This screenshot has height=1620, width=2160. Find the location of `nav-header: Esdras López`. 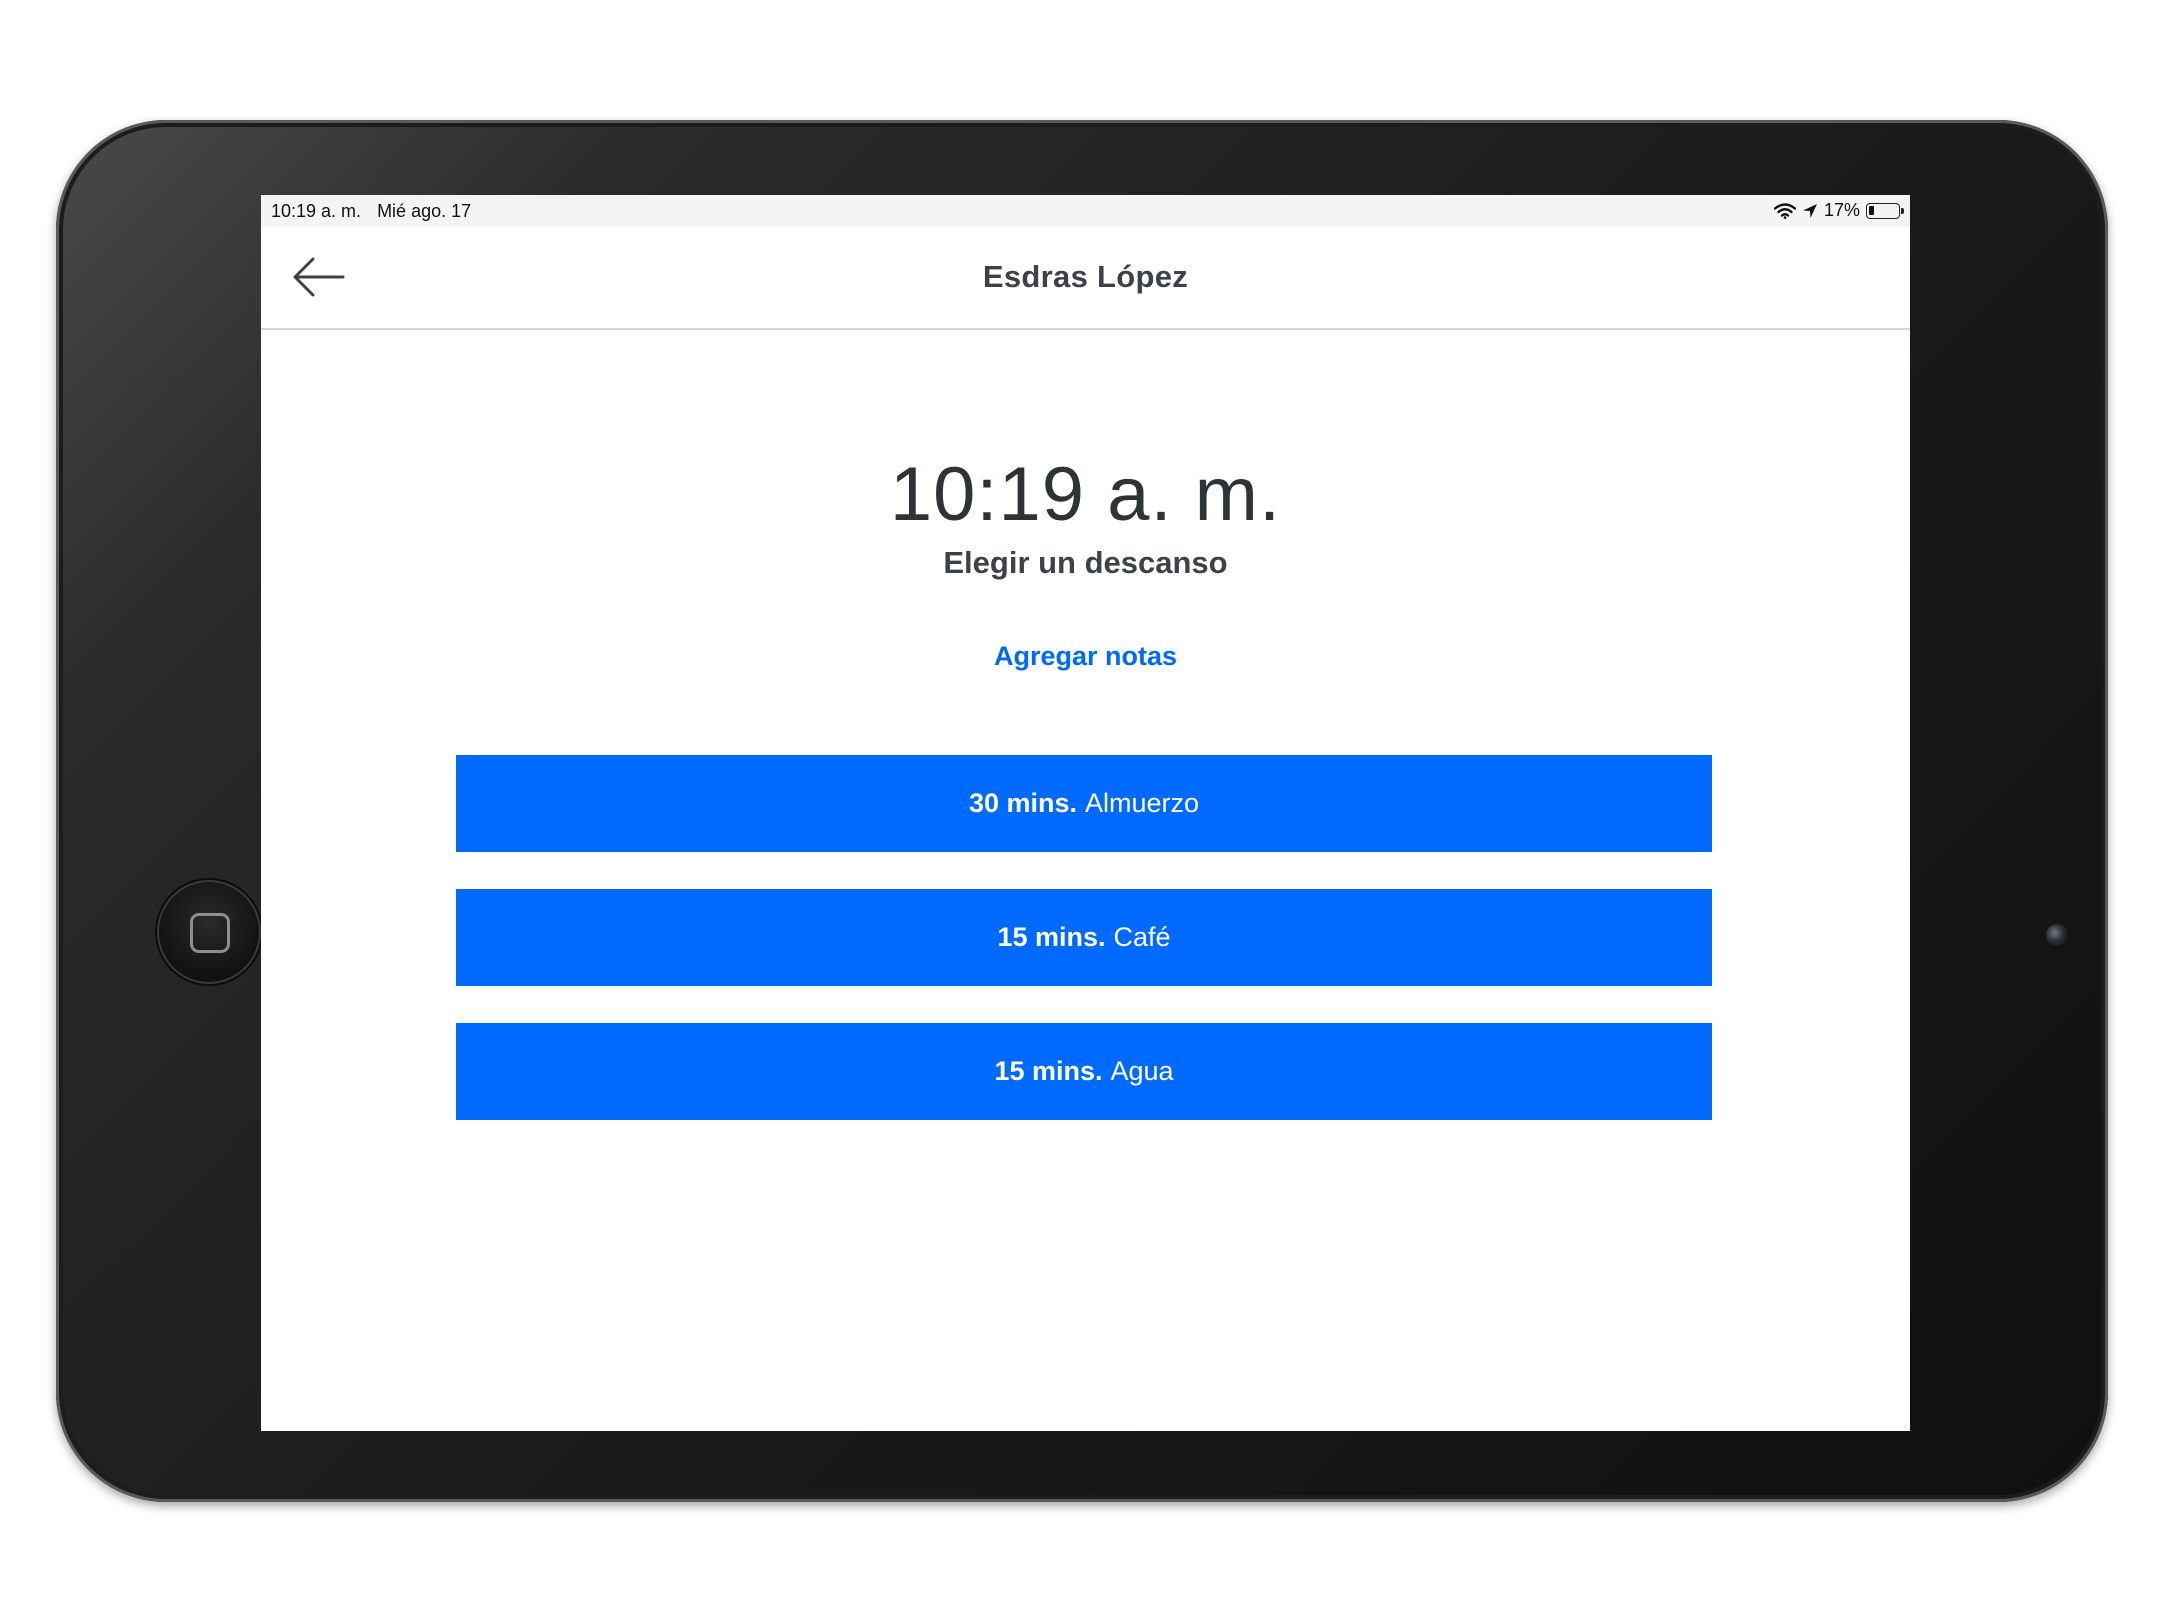

nav-header: Esdras López is located at coordinates (1085, 278).